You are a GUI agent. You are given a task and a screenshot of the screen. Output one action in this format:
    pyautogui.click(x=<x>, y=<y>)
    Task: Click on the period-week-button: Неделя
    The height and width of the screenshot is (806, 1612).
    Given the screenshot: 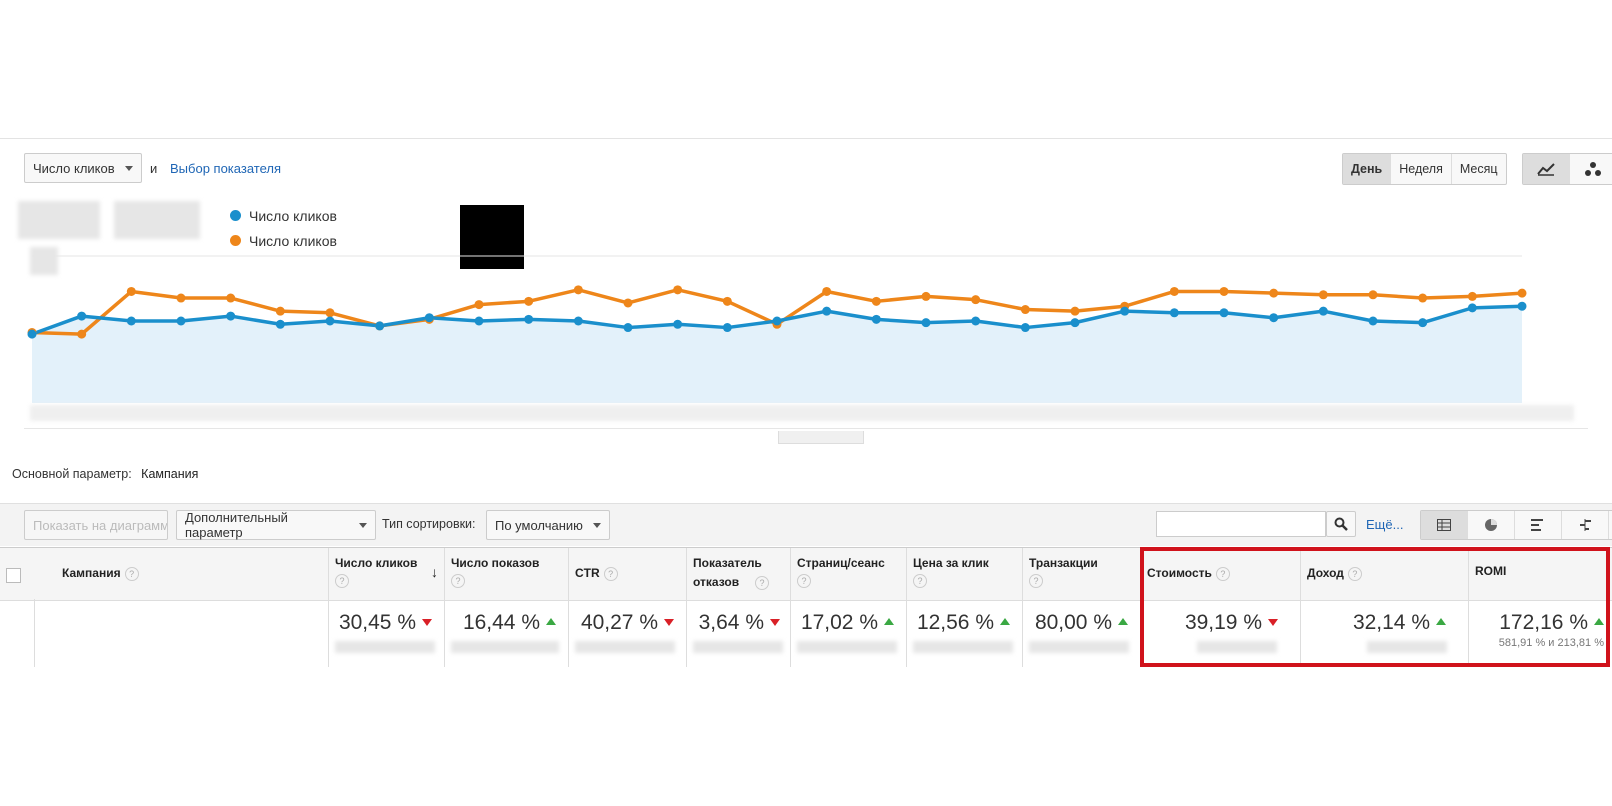 What is the action you would take?
    pyautogui.click(x=1420, y=169)
    